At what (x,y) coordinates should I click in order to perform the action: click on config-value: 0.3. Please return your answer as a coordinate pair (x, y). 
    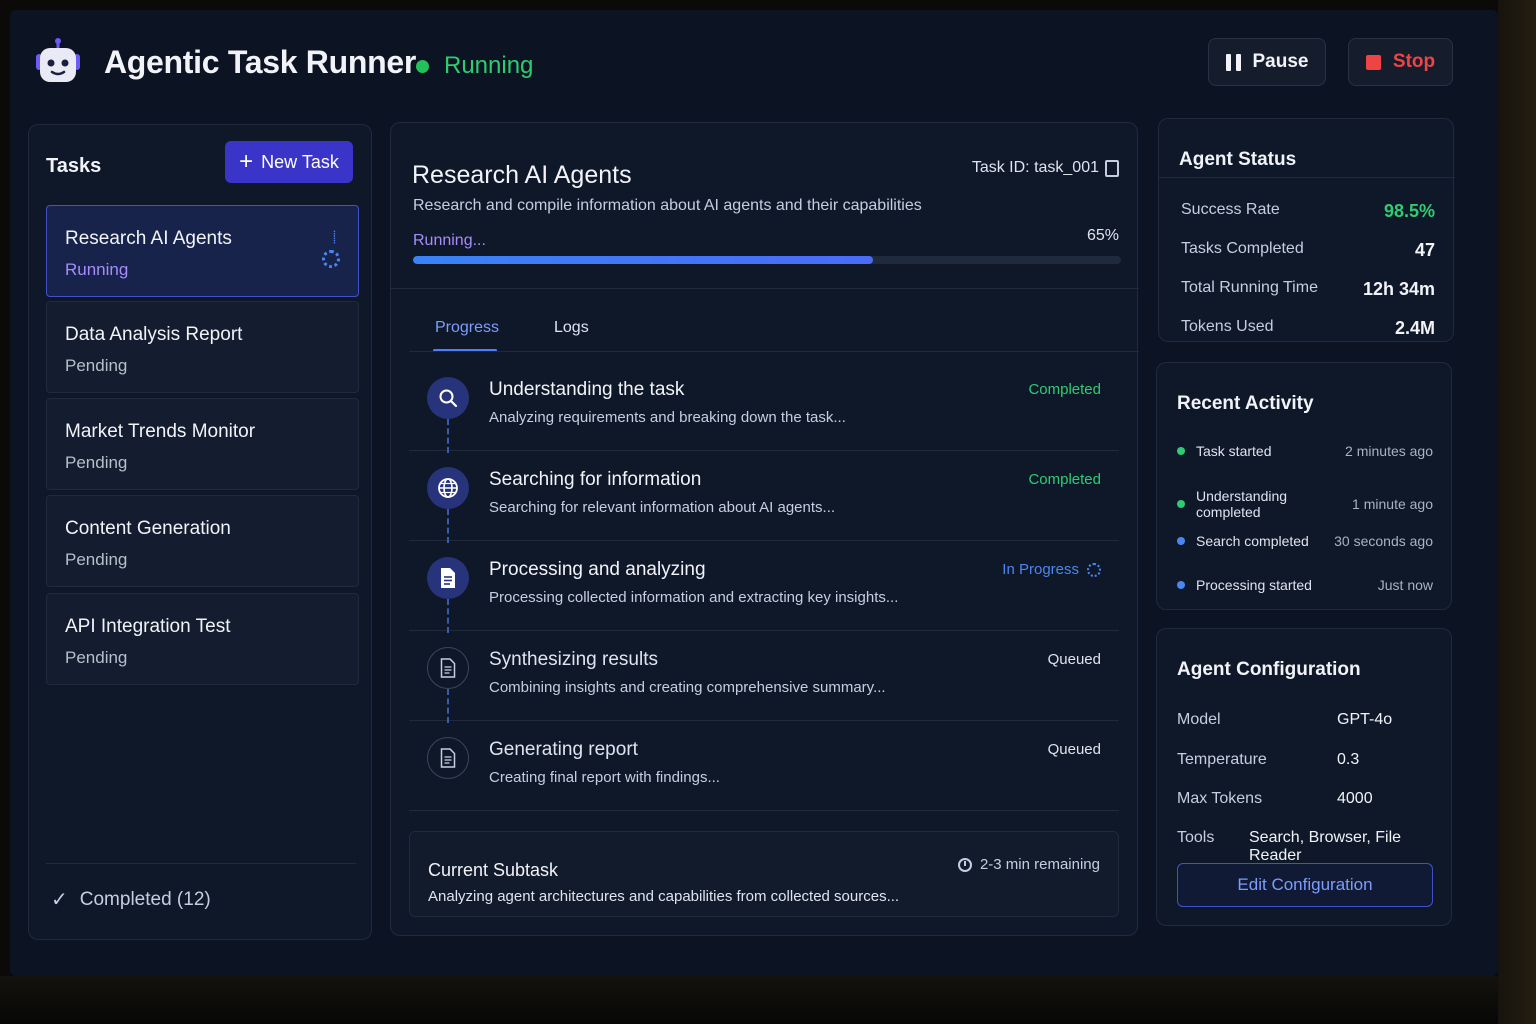
    Looking at the image, I should click on (1348, 759).